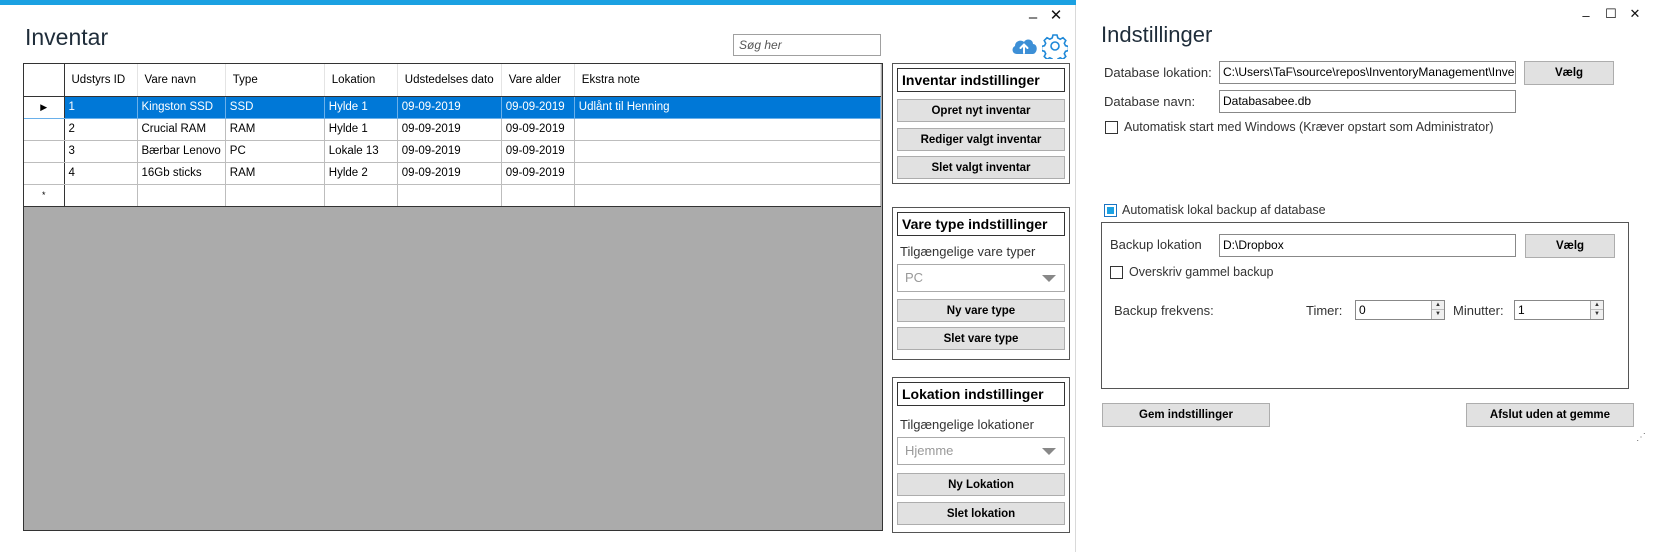 This screenshot has height=552, width=1654. Describe the element at coordinates (1224, 210) in the screenshot. I see `autobackup-label: Automatisk lokal backup af database` at that location.